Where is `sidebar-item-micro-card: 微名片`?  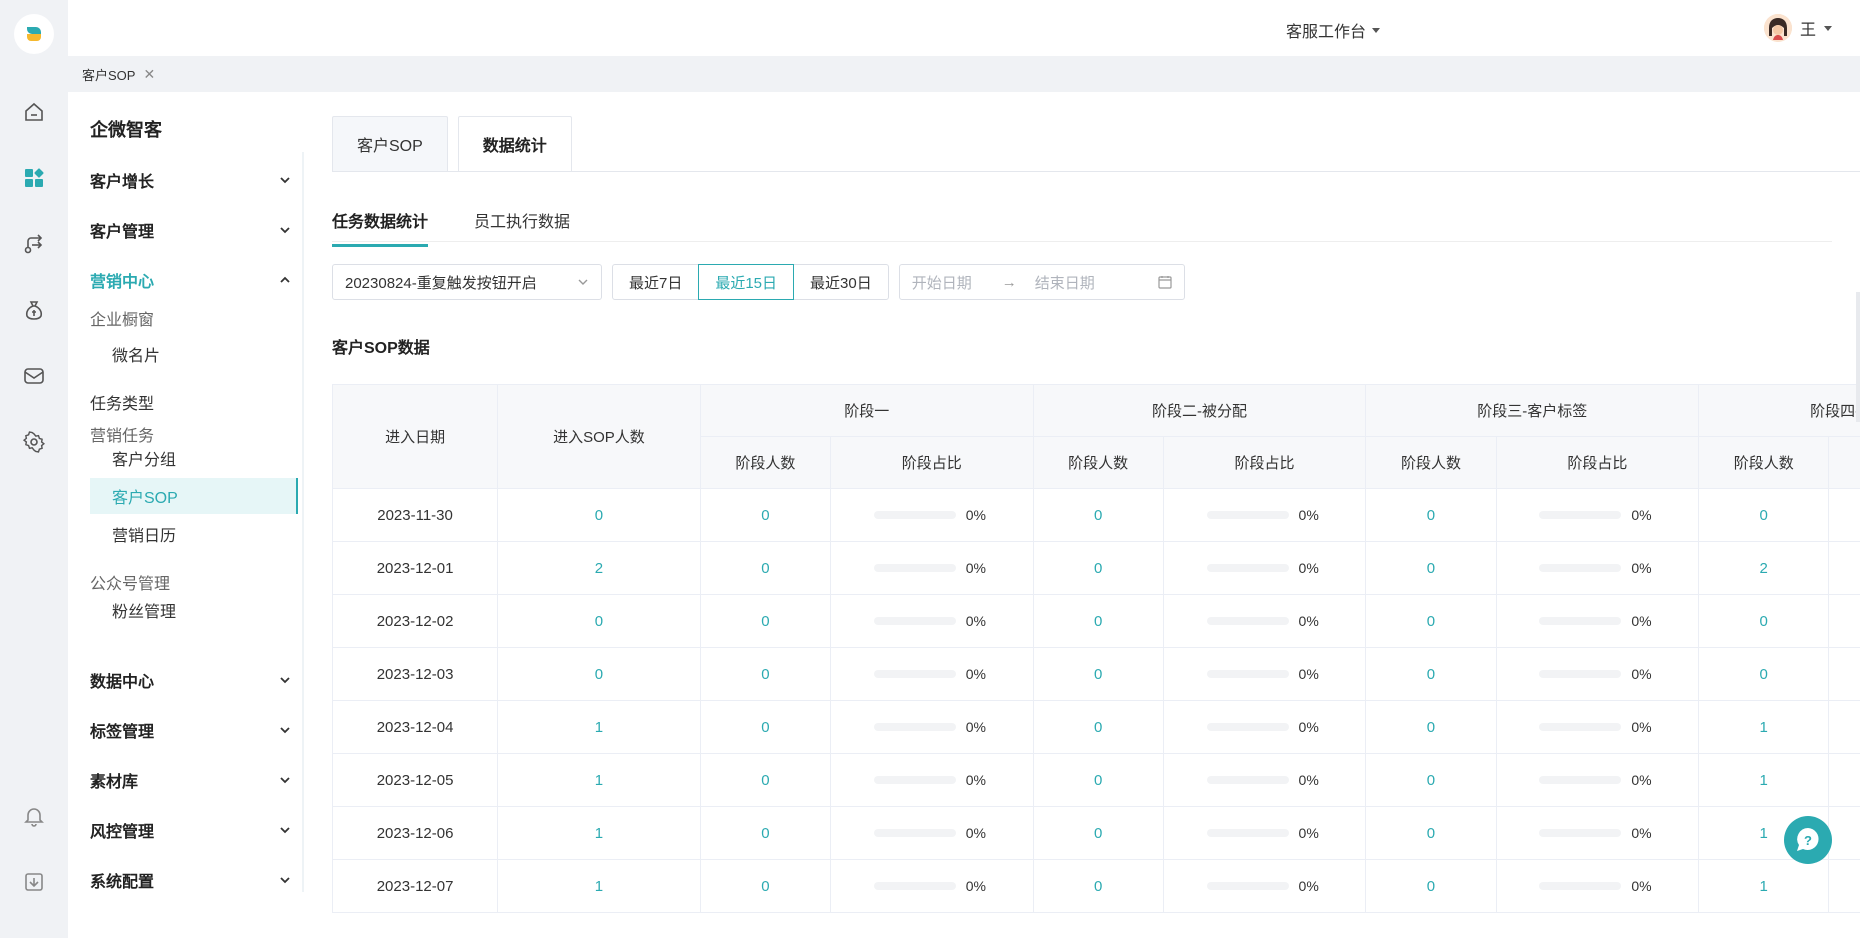
sidebar-item-micro-card: 微名片 is located at coordinates (194, 354).